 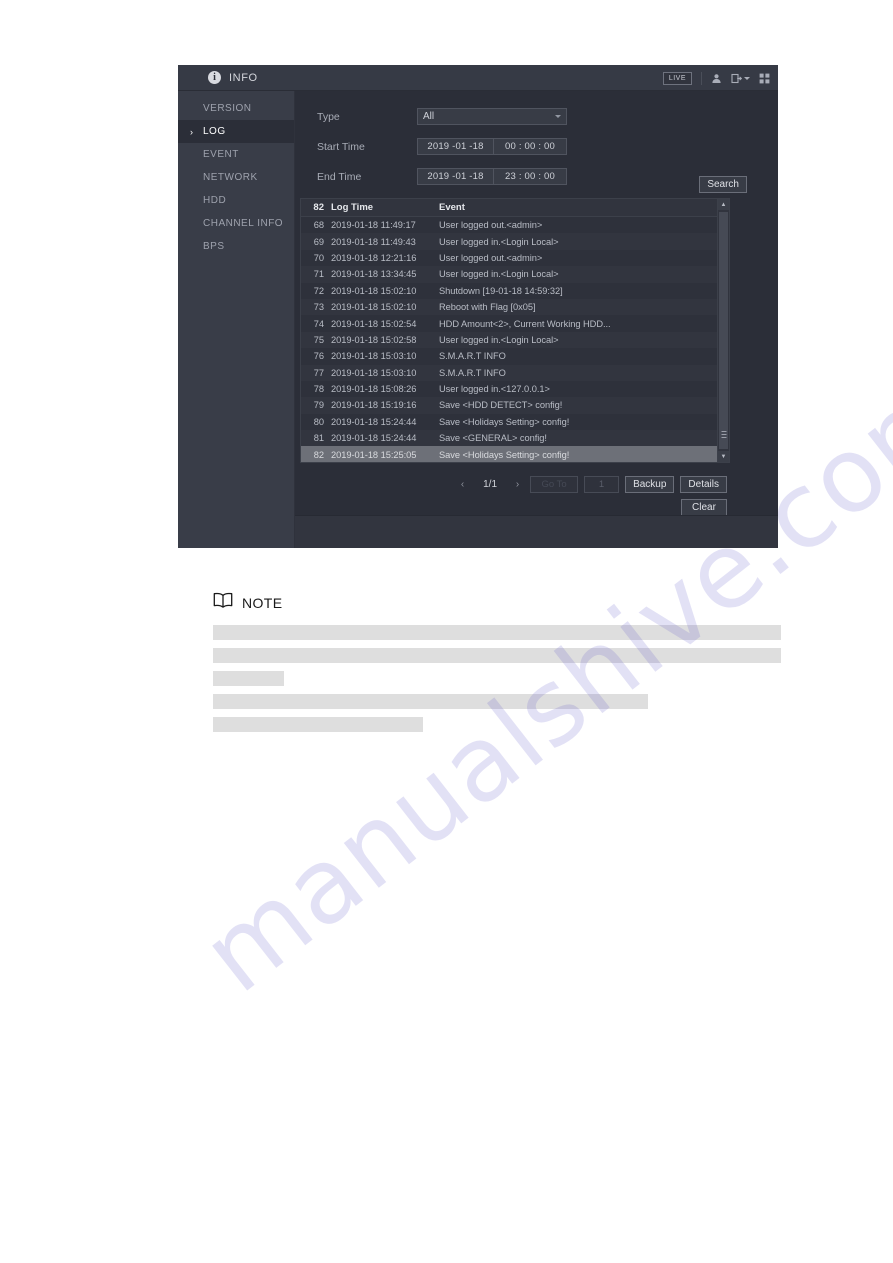 I want to click on table-row: 77 2019-01-18 15:03:10 S.M.A.R.T INFO, so click(x=509, y=372).